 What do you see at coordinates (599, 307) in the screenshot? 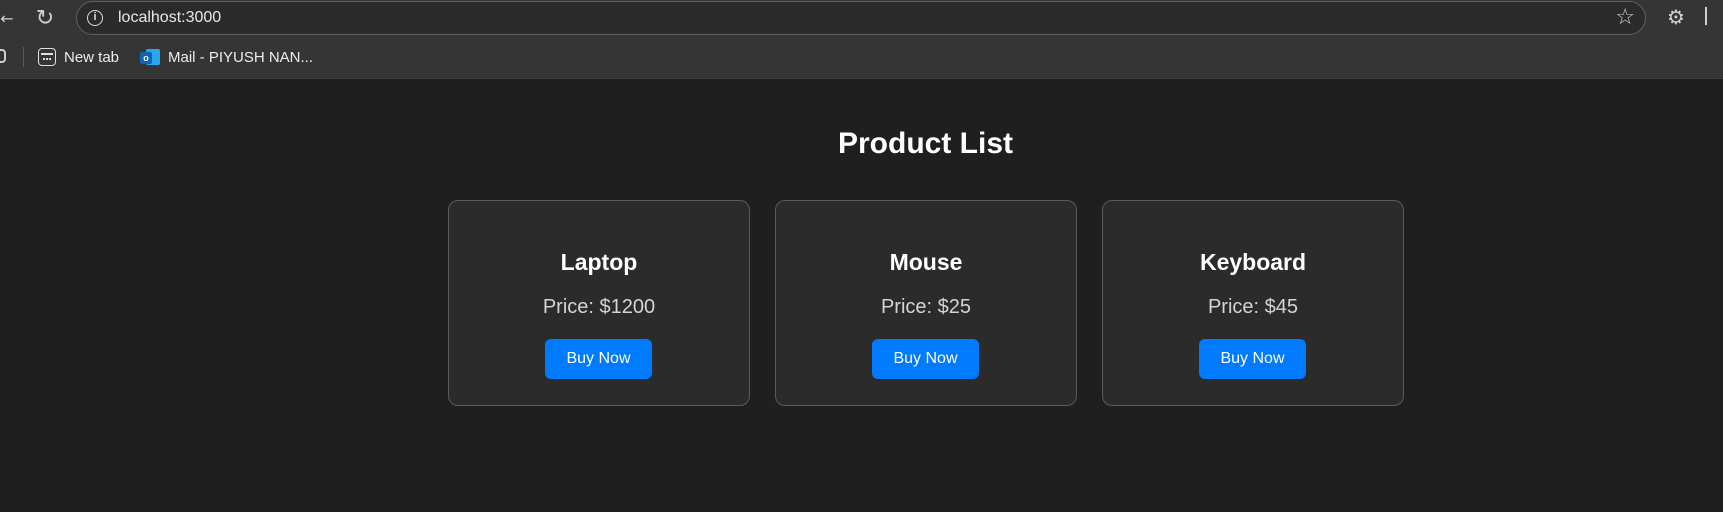
I see `product-price: Price: $1200` at bounding box center [599, 307].